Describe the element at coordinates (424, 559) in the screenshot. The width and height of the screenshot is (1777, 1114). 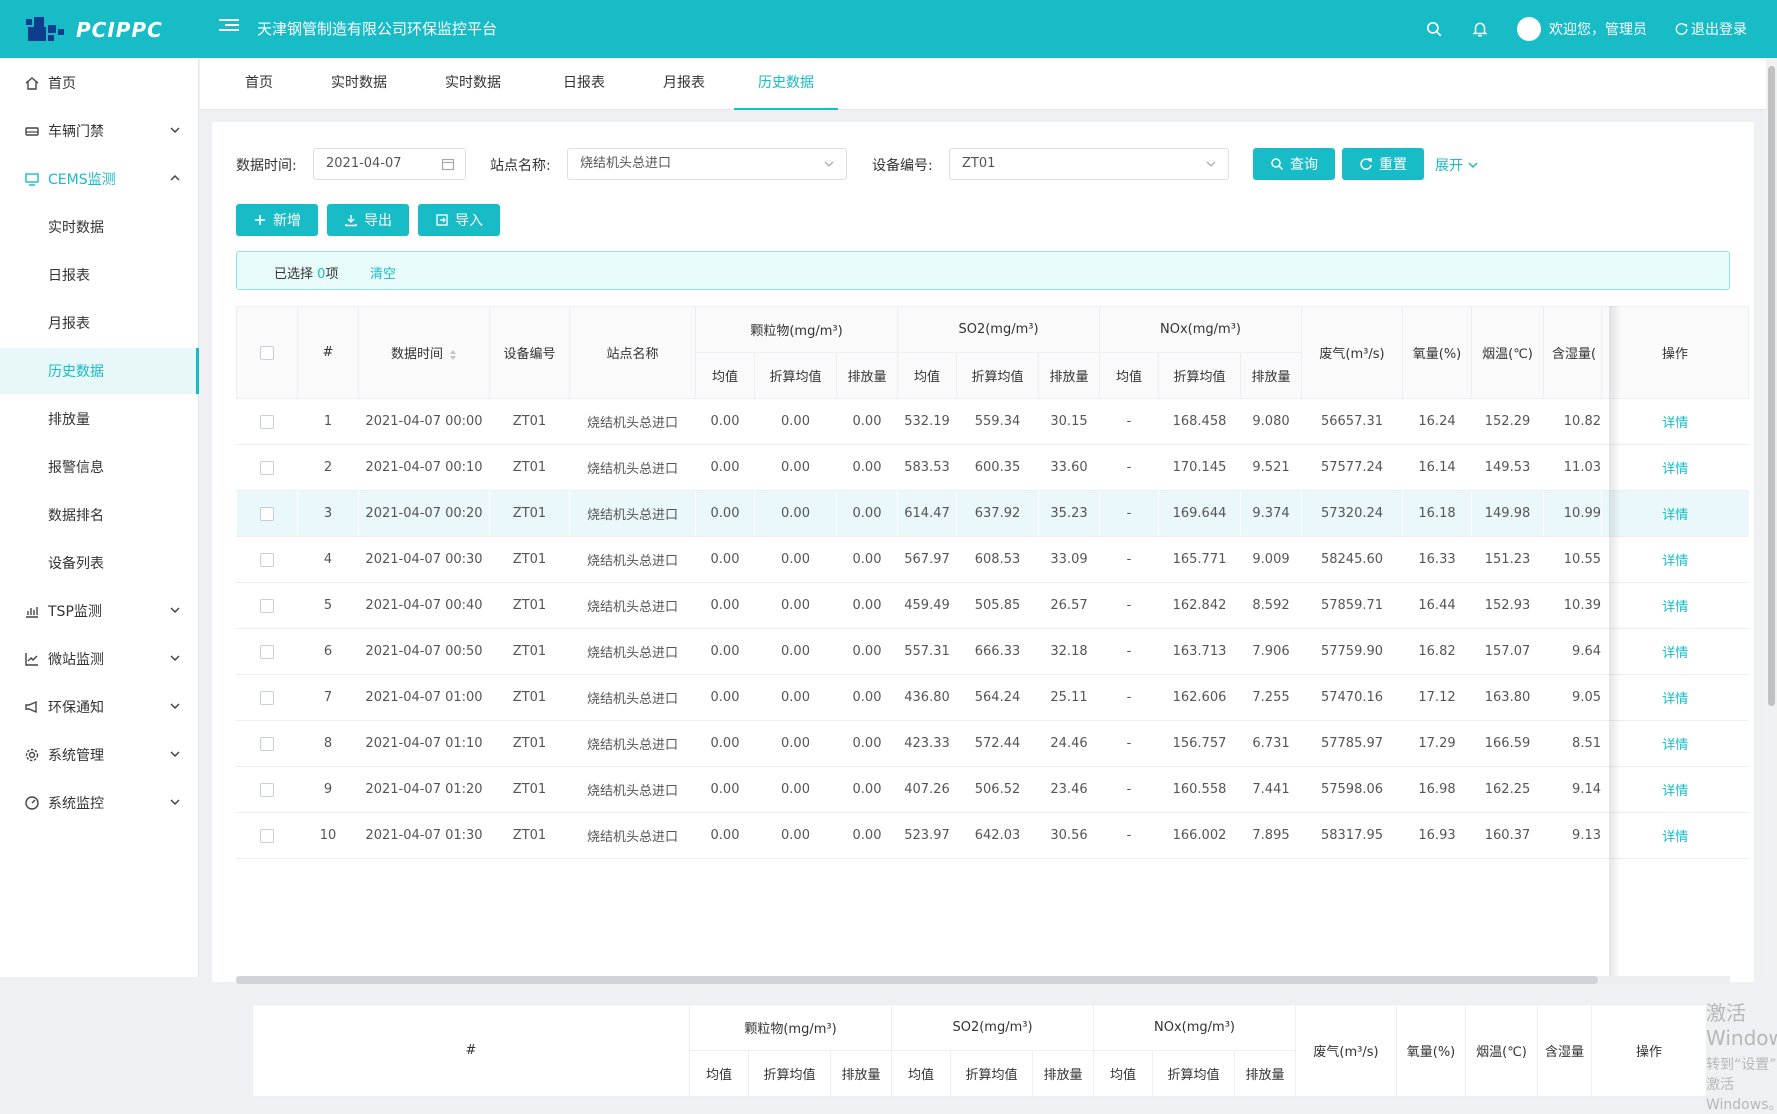
I see `table-cell: 2021-04-07 00:30` at that location.